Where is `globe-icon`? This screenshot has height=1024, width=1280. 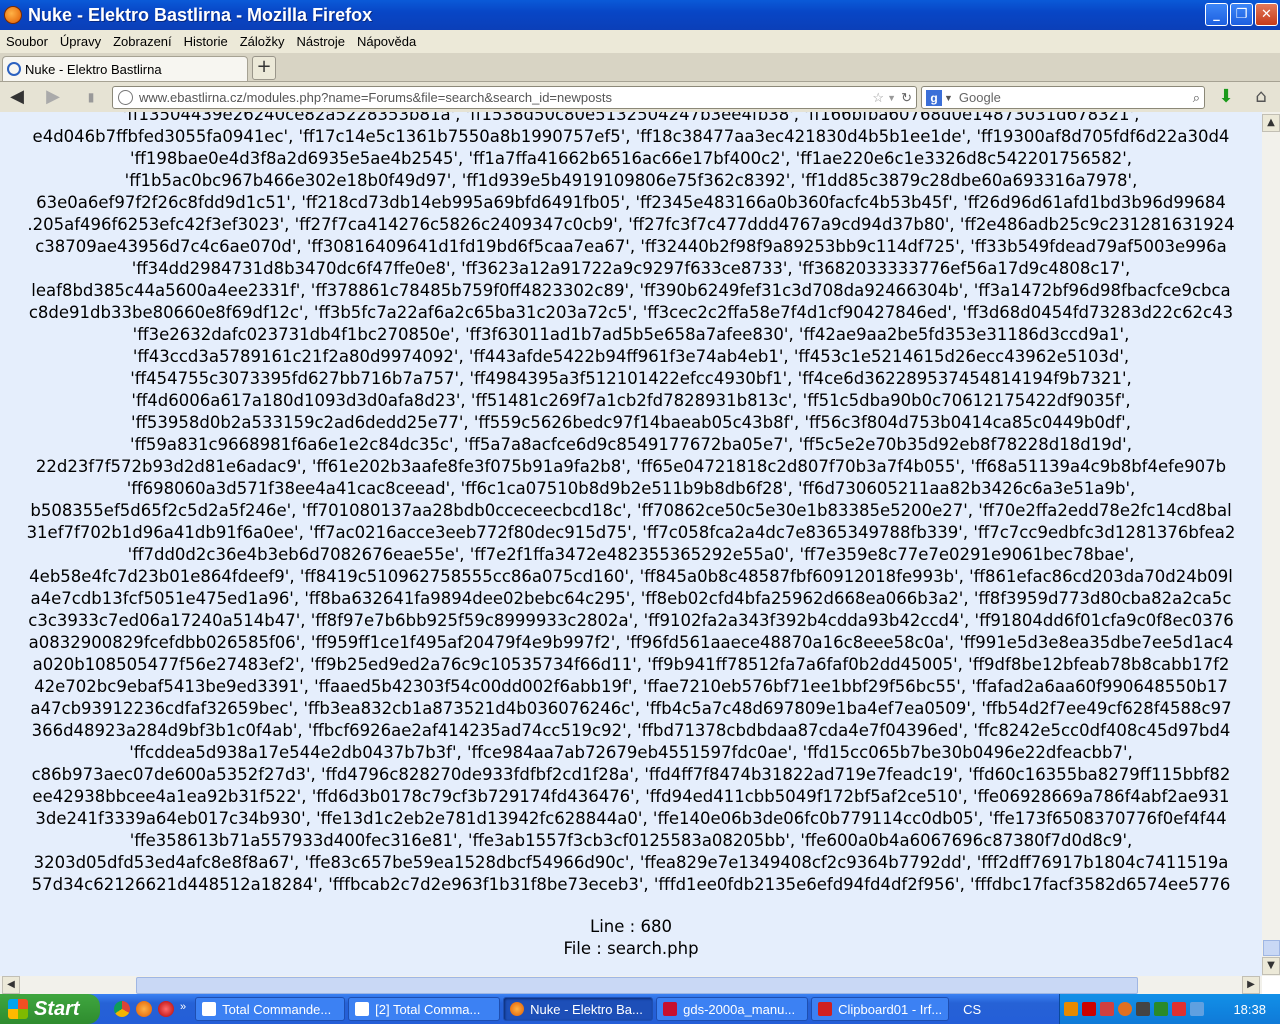
globe-icon is located at coordinates (125, 97).